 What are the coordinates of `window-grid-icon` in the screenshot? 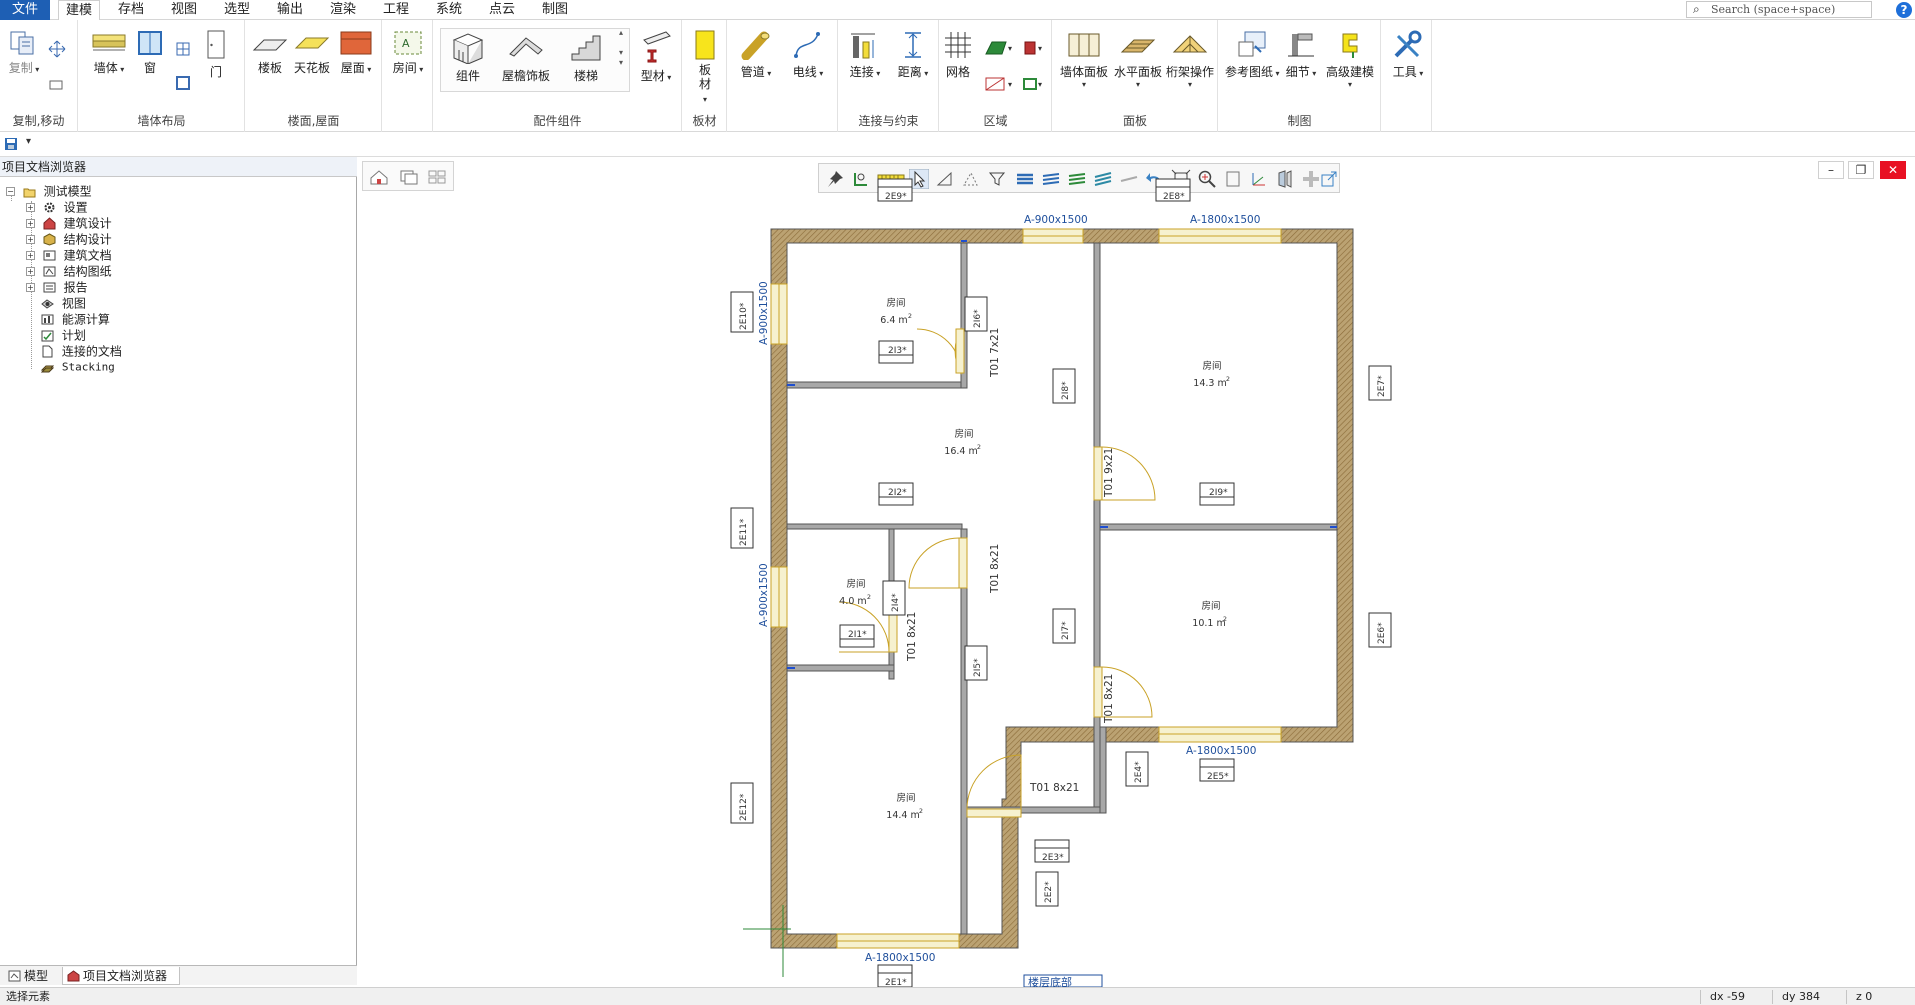 It's located at (183, 49).